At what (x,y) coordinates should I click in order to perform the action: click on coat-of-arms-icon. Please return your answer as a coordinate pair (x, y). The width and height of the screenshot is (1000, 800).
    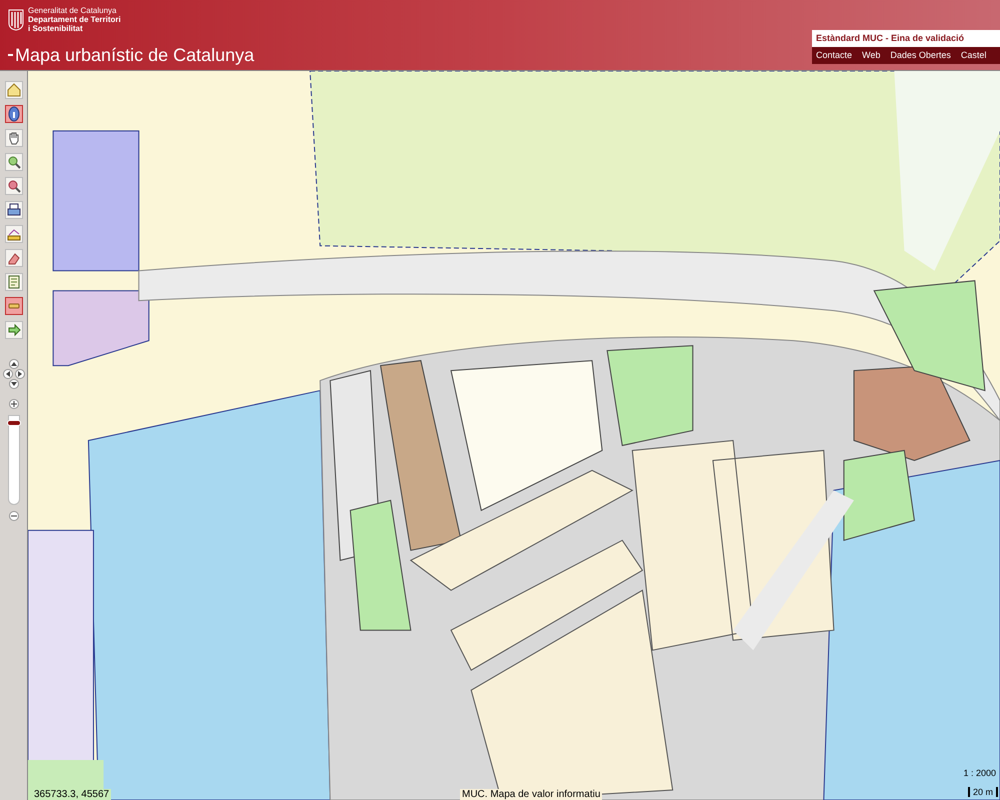
    Looking at the image, I should click on (16, 19).